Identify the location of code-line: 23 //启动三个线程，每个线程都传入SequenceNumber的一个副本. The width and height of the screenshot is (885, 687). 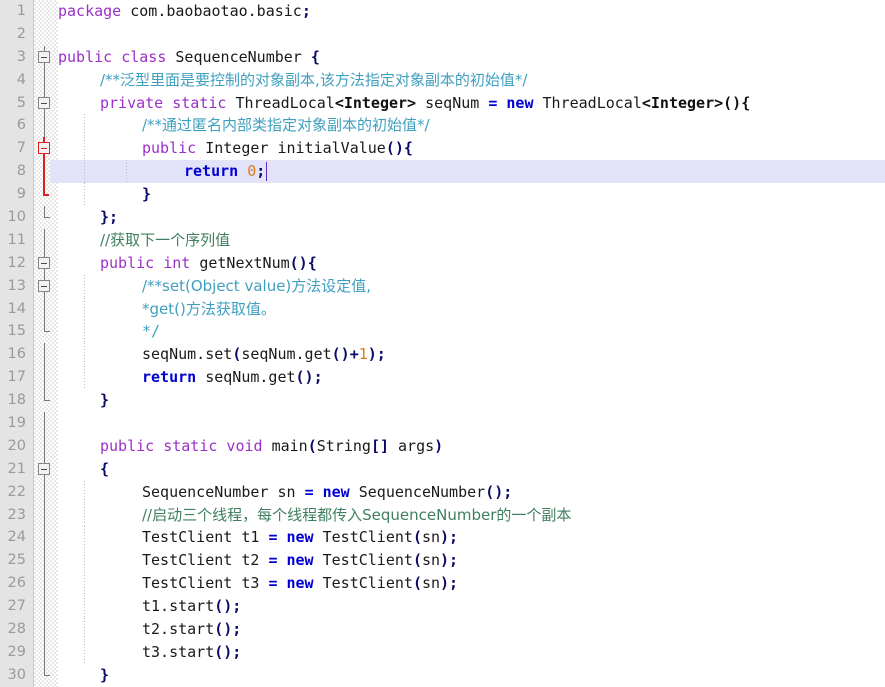
(442, 515).